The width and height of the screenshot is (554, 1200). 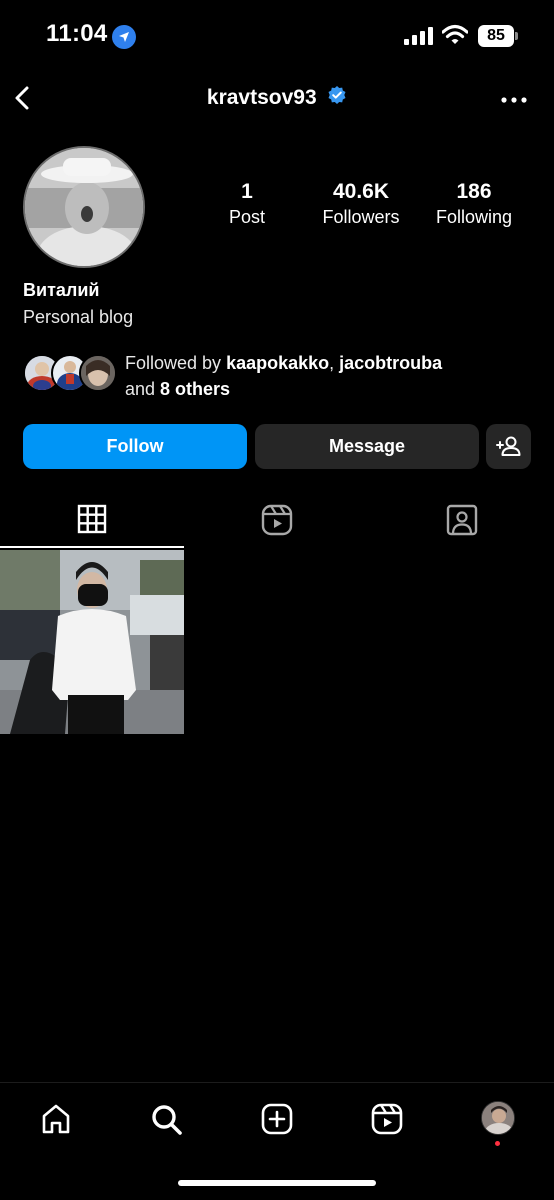 I want to click on posts-count: 1, so click(x=247, y=191).